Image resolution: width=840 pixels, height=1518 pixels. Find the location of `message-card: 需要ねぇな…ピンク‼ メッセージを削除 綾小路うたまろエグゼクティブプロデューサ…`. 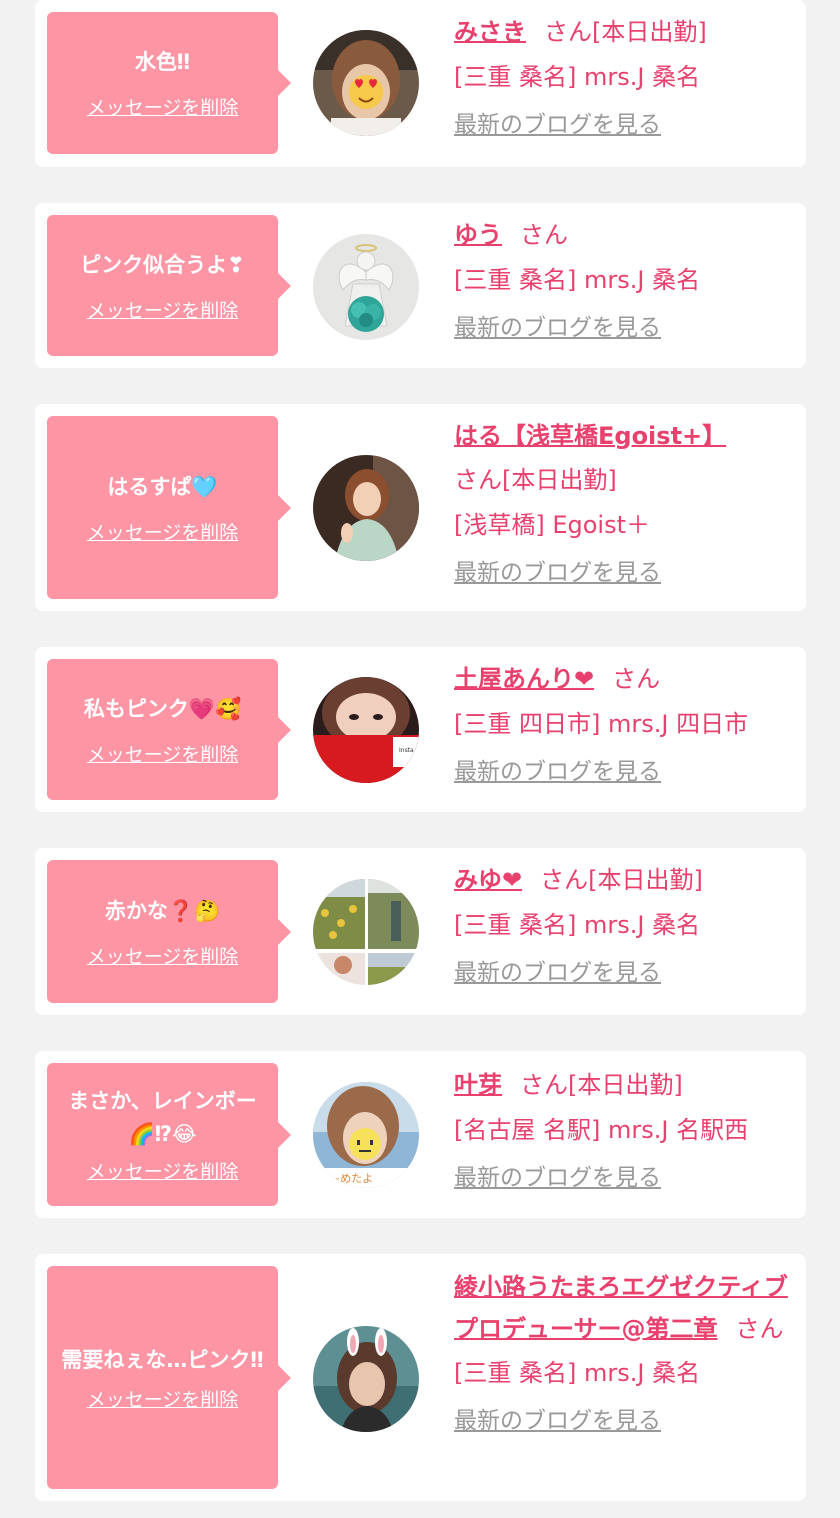

message-card: 需要ねぇな…ピンク‼ メッセージを削除 綾小路うたまろエグゼクティブプロデューサ… is located at coordinates (420, 1377).